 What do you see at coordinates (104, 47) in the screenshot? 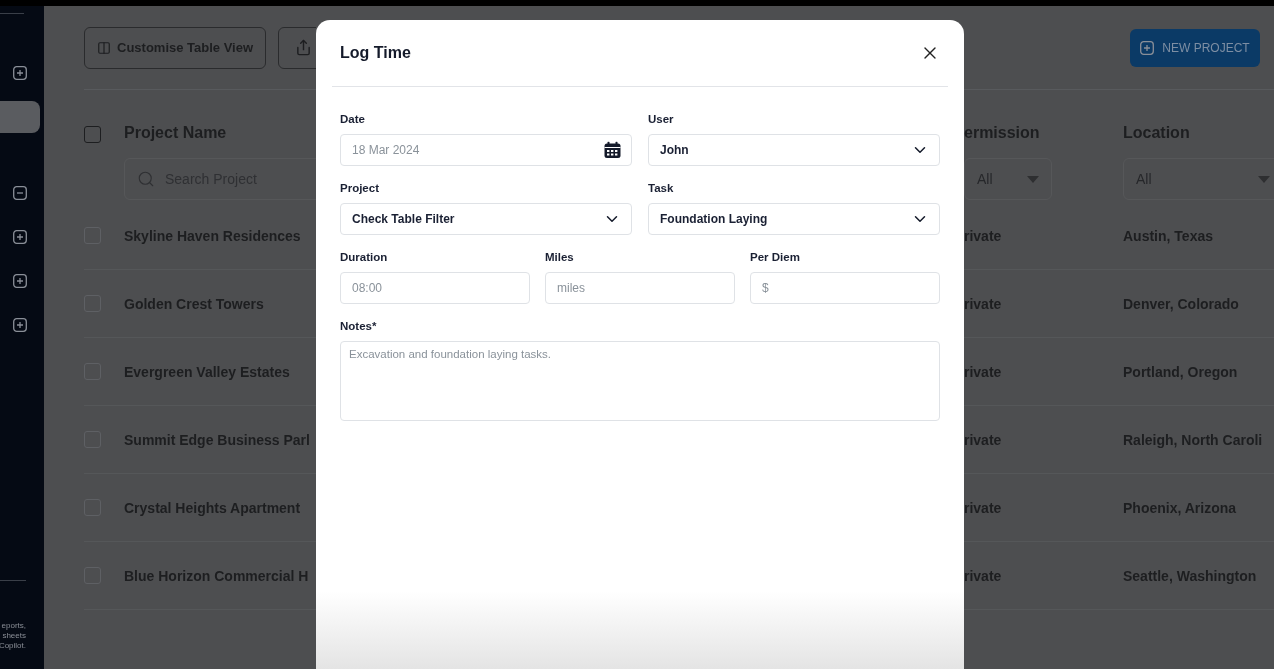
I see `columns-icon` at bounding box center [104, 47].